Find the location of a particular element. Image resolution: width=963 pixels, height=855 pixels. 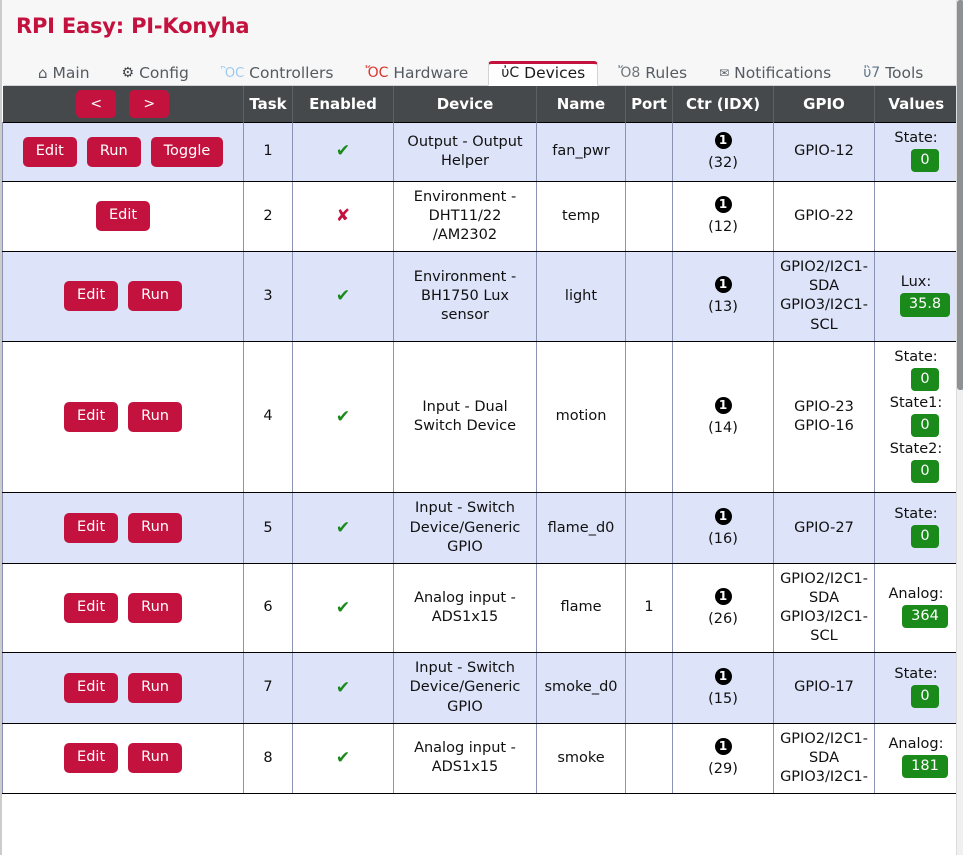

values-cell: State: 0 is located at coordinates (915, 528).